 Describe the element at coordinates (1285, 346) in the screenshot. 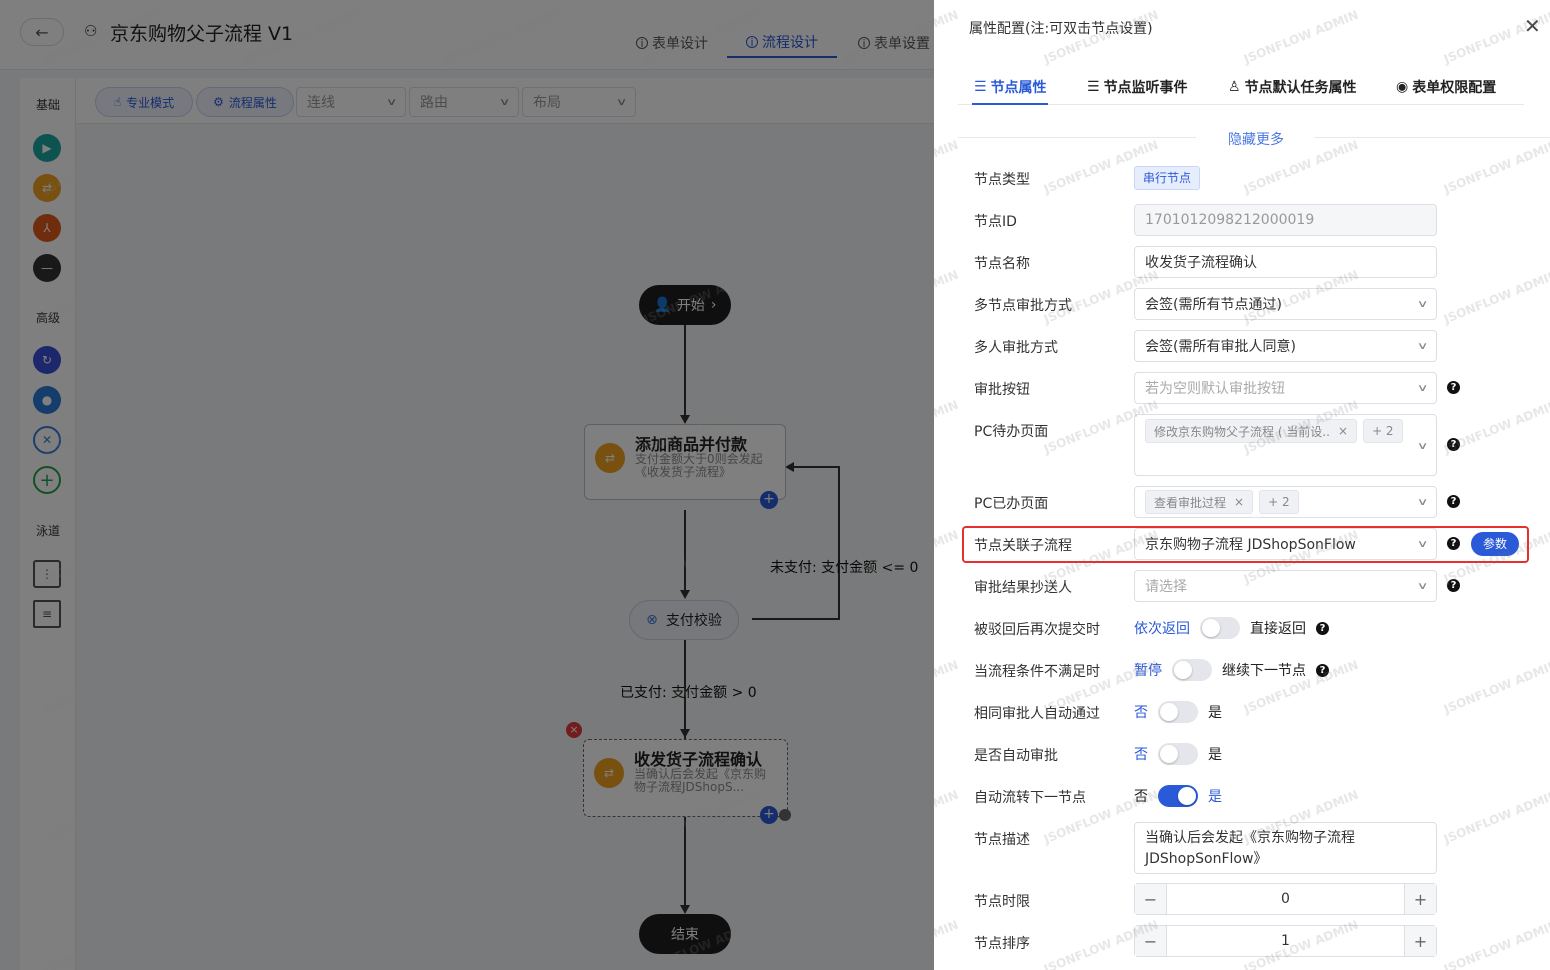

I see `multi-user-approval-select: 会签(需所有审批人同意) ∨` at that location.